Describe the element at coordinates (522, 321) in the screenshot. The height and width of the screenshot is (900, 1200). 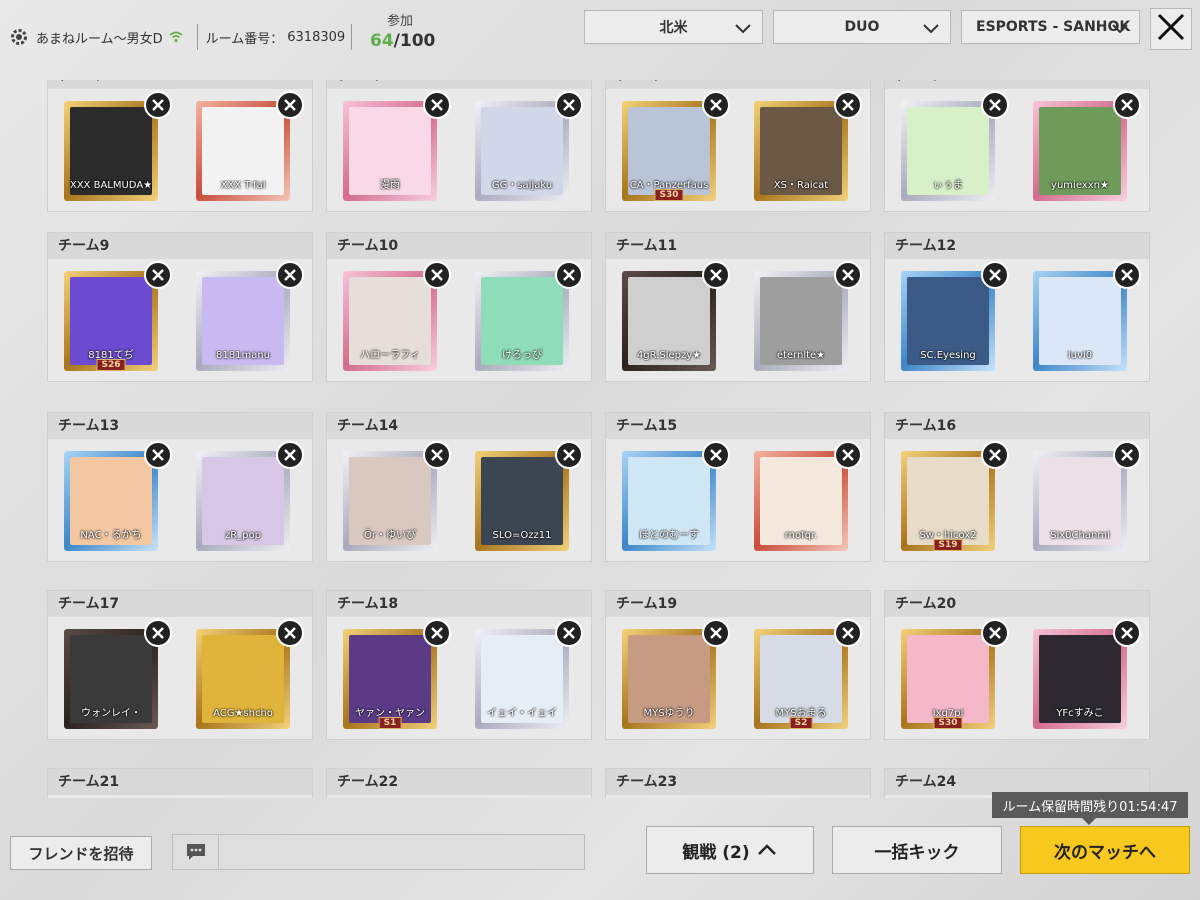
I see `avatar-frame: けろっぴ` at that location.